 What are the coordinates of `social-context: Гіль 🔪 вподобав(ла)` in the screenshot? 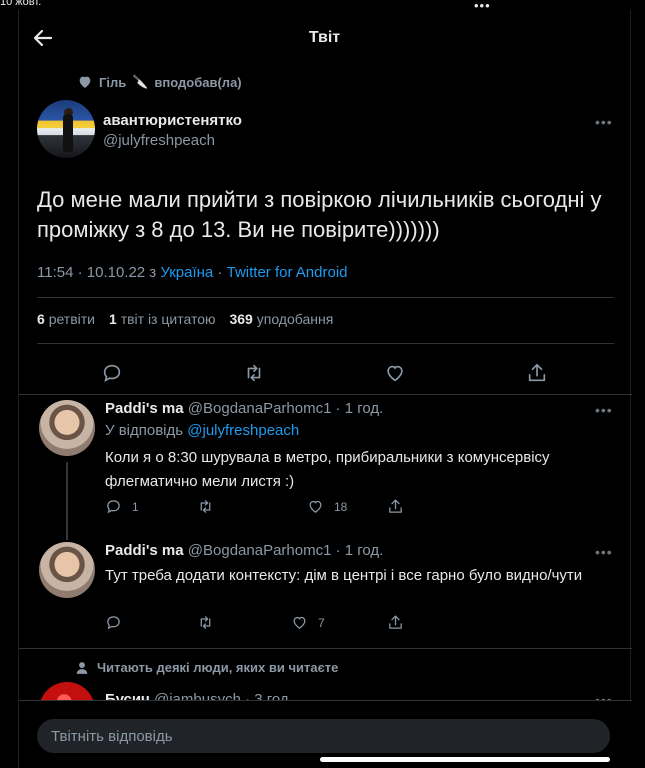 It's located at (159, 82).